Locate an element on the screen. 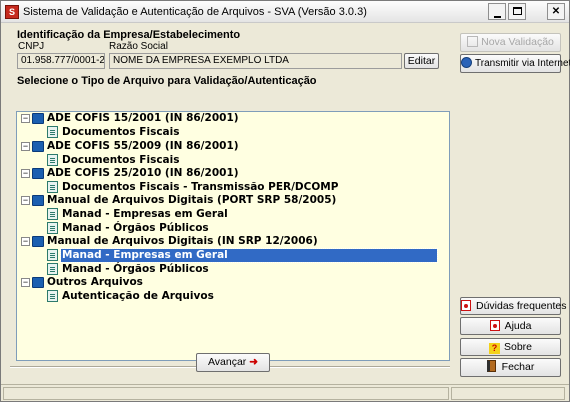 The height and width of the screenshot is (402, 570). tree-item-outros-arquivos: Outros Arquivos is located at coordinates (95, 282).